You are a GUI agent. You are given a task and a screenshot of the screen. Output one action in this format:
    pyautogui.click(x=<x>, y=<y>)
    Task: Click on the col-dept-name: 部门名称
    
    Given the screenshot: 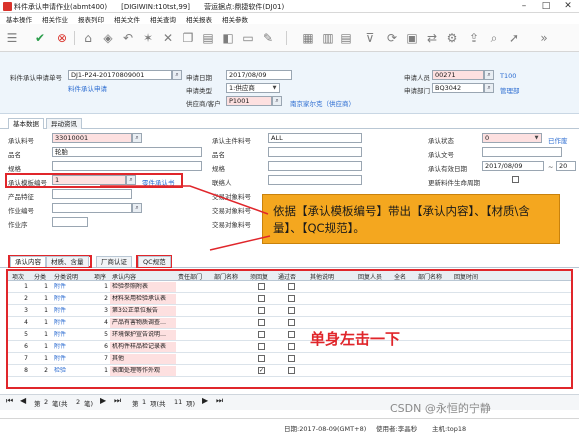 What is the action you would take?
    pyautogui.click(x=226, y=276)
    